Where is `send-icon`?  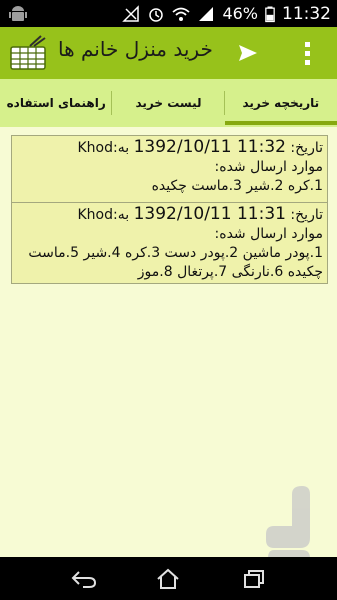
send-icon is located at coordinates (248, 53).